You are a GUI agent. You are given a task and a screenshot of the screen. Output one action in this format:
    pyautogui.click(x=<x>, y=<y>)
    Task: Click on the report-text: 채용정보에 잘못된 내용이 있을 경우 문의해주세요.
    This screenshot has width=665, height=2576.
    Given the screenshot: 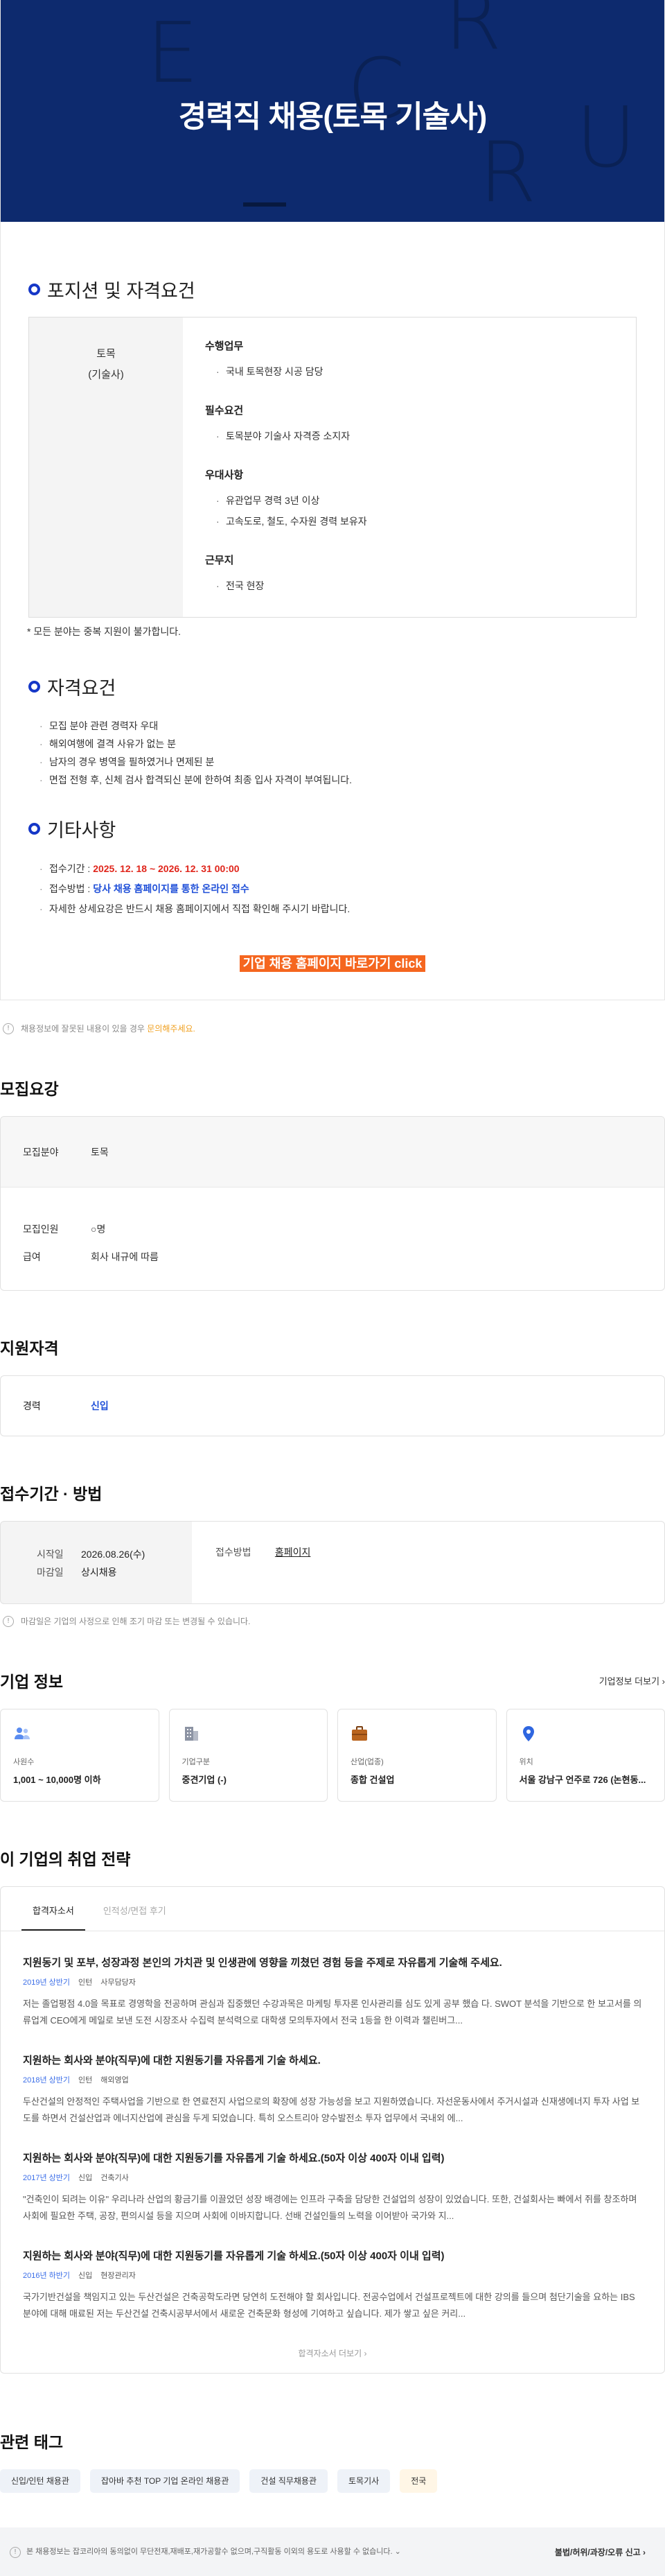 What is the action you would take?
    pyautogui.click(x=108, y=1028)
    